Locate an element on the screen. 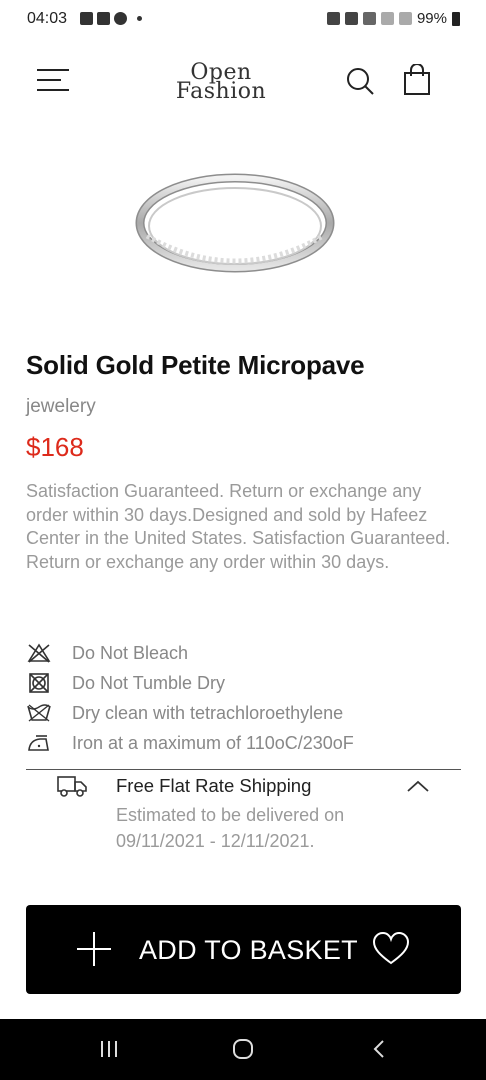 This screenshot has width=486, height=1080. product-category: jewelery is located at coordinates (61, 406).